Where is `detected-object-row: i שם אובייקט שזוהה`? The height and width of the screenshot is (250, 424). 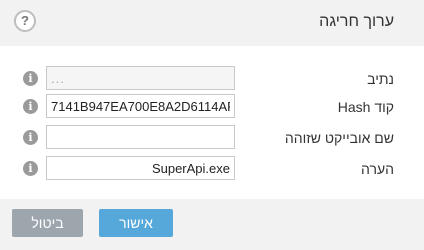 detected-object-row: i שם אובייקט שזוהה is located at coordinates (212, 138).